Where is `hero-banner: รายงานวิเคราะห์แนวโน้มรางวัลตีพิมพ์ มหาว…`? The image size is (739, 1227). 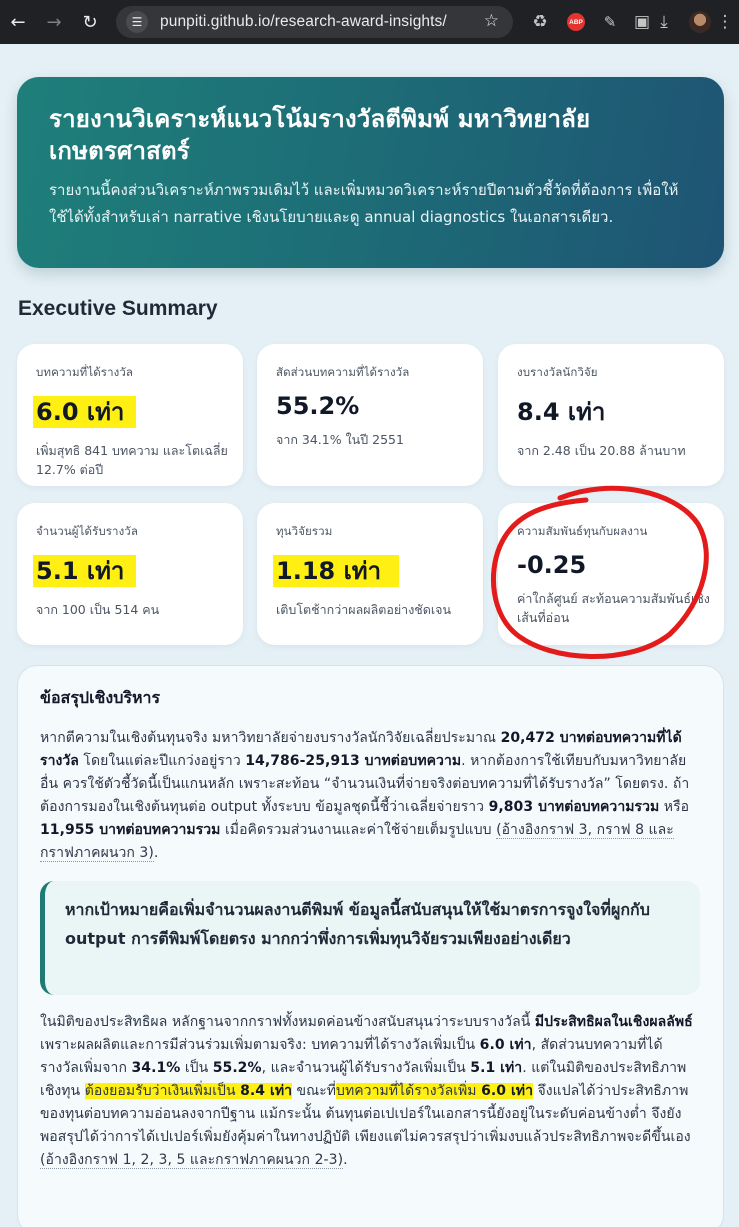 hero-banner: รายงานวิเคราะห์แนวโน้มรางวัลตีพิมพ์ มหาว… is located at coordinates (370, 172).